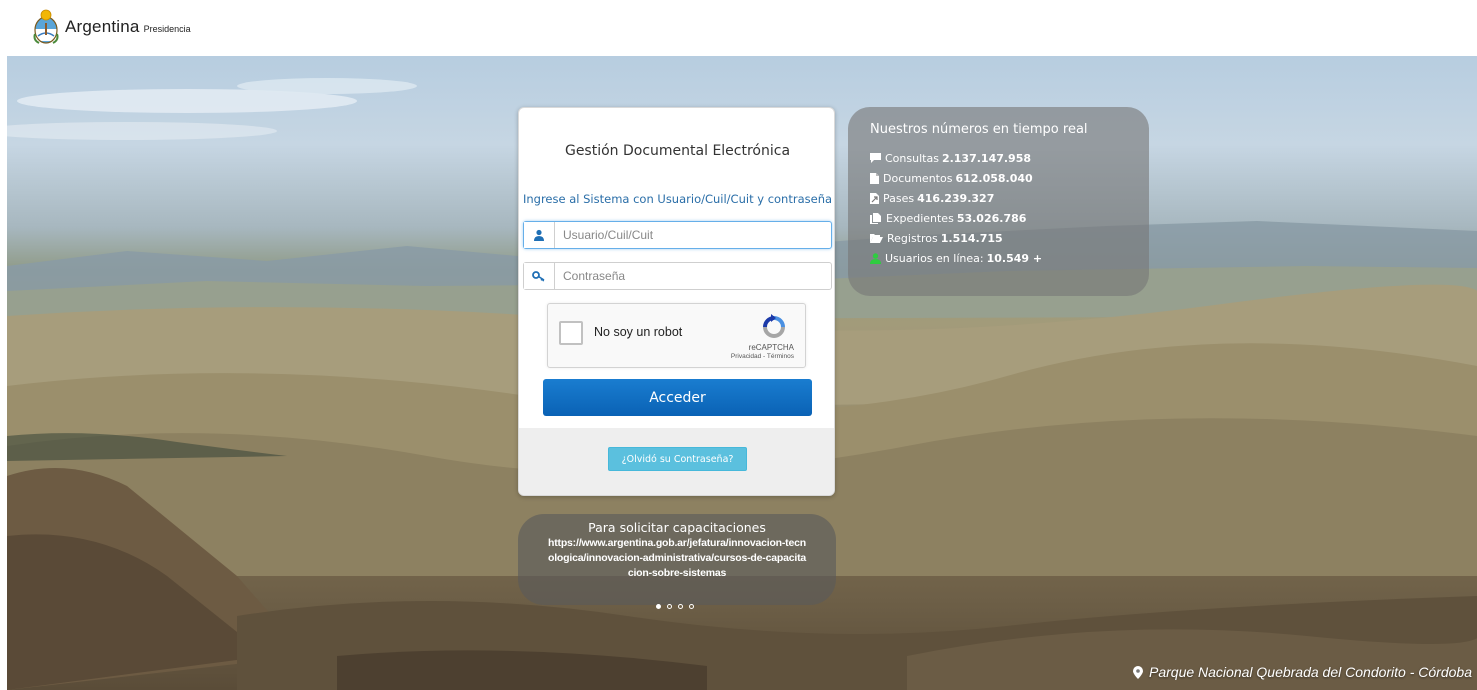  Describe the element at coordinates (675, 606) in the screenshot. I see `carousel-indicators` at that location.